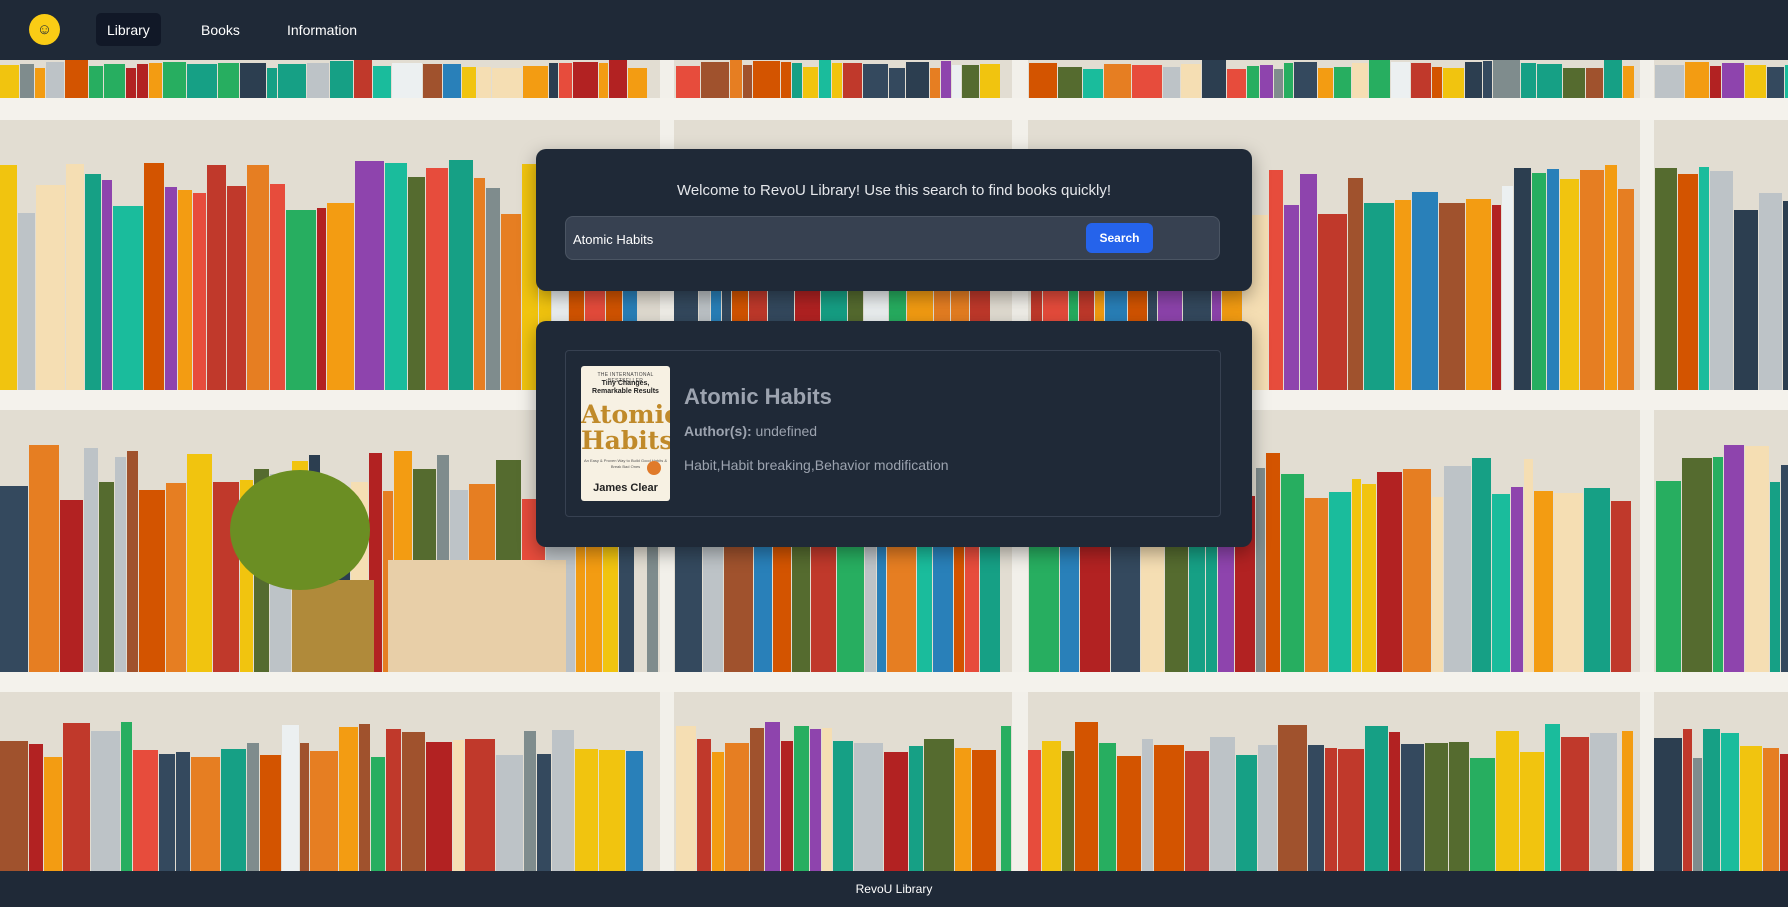 This screenshot has width=1788, height=907. I want to click on cover-title-line1: Atomic, so click(625, 414).